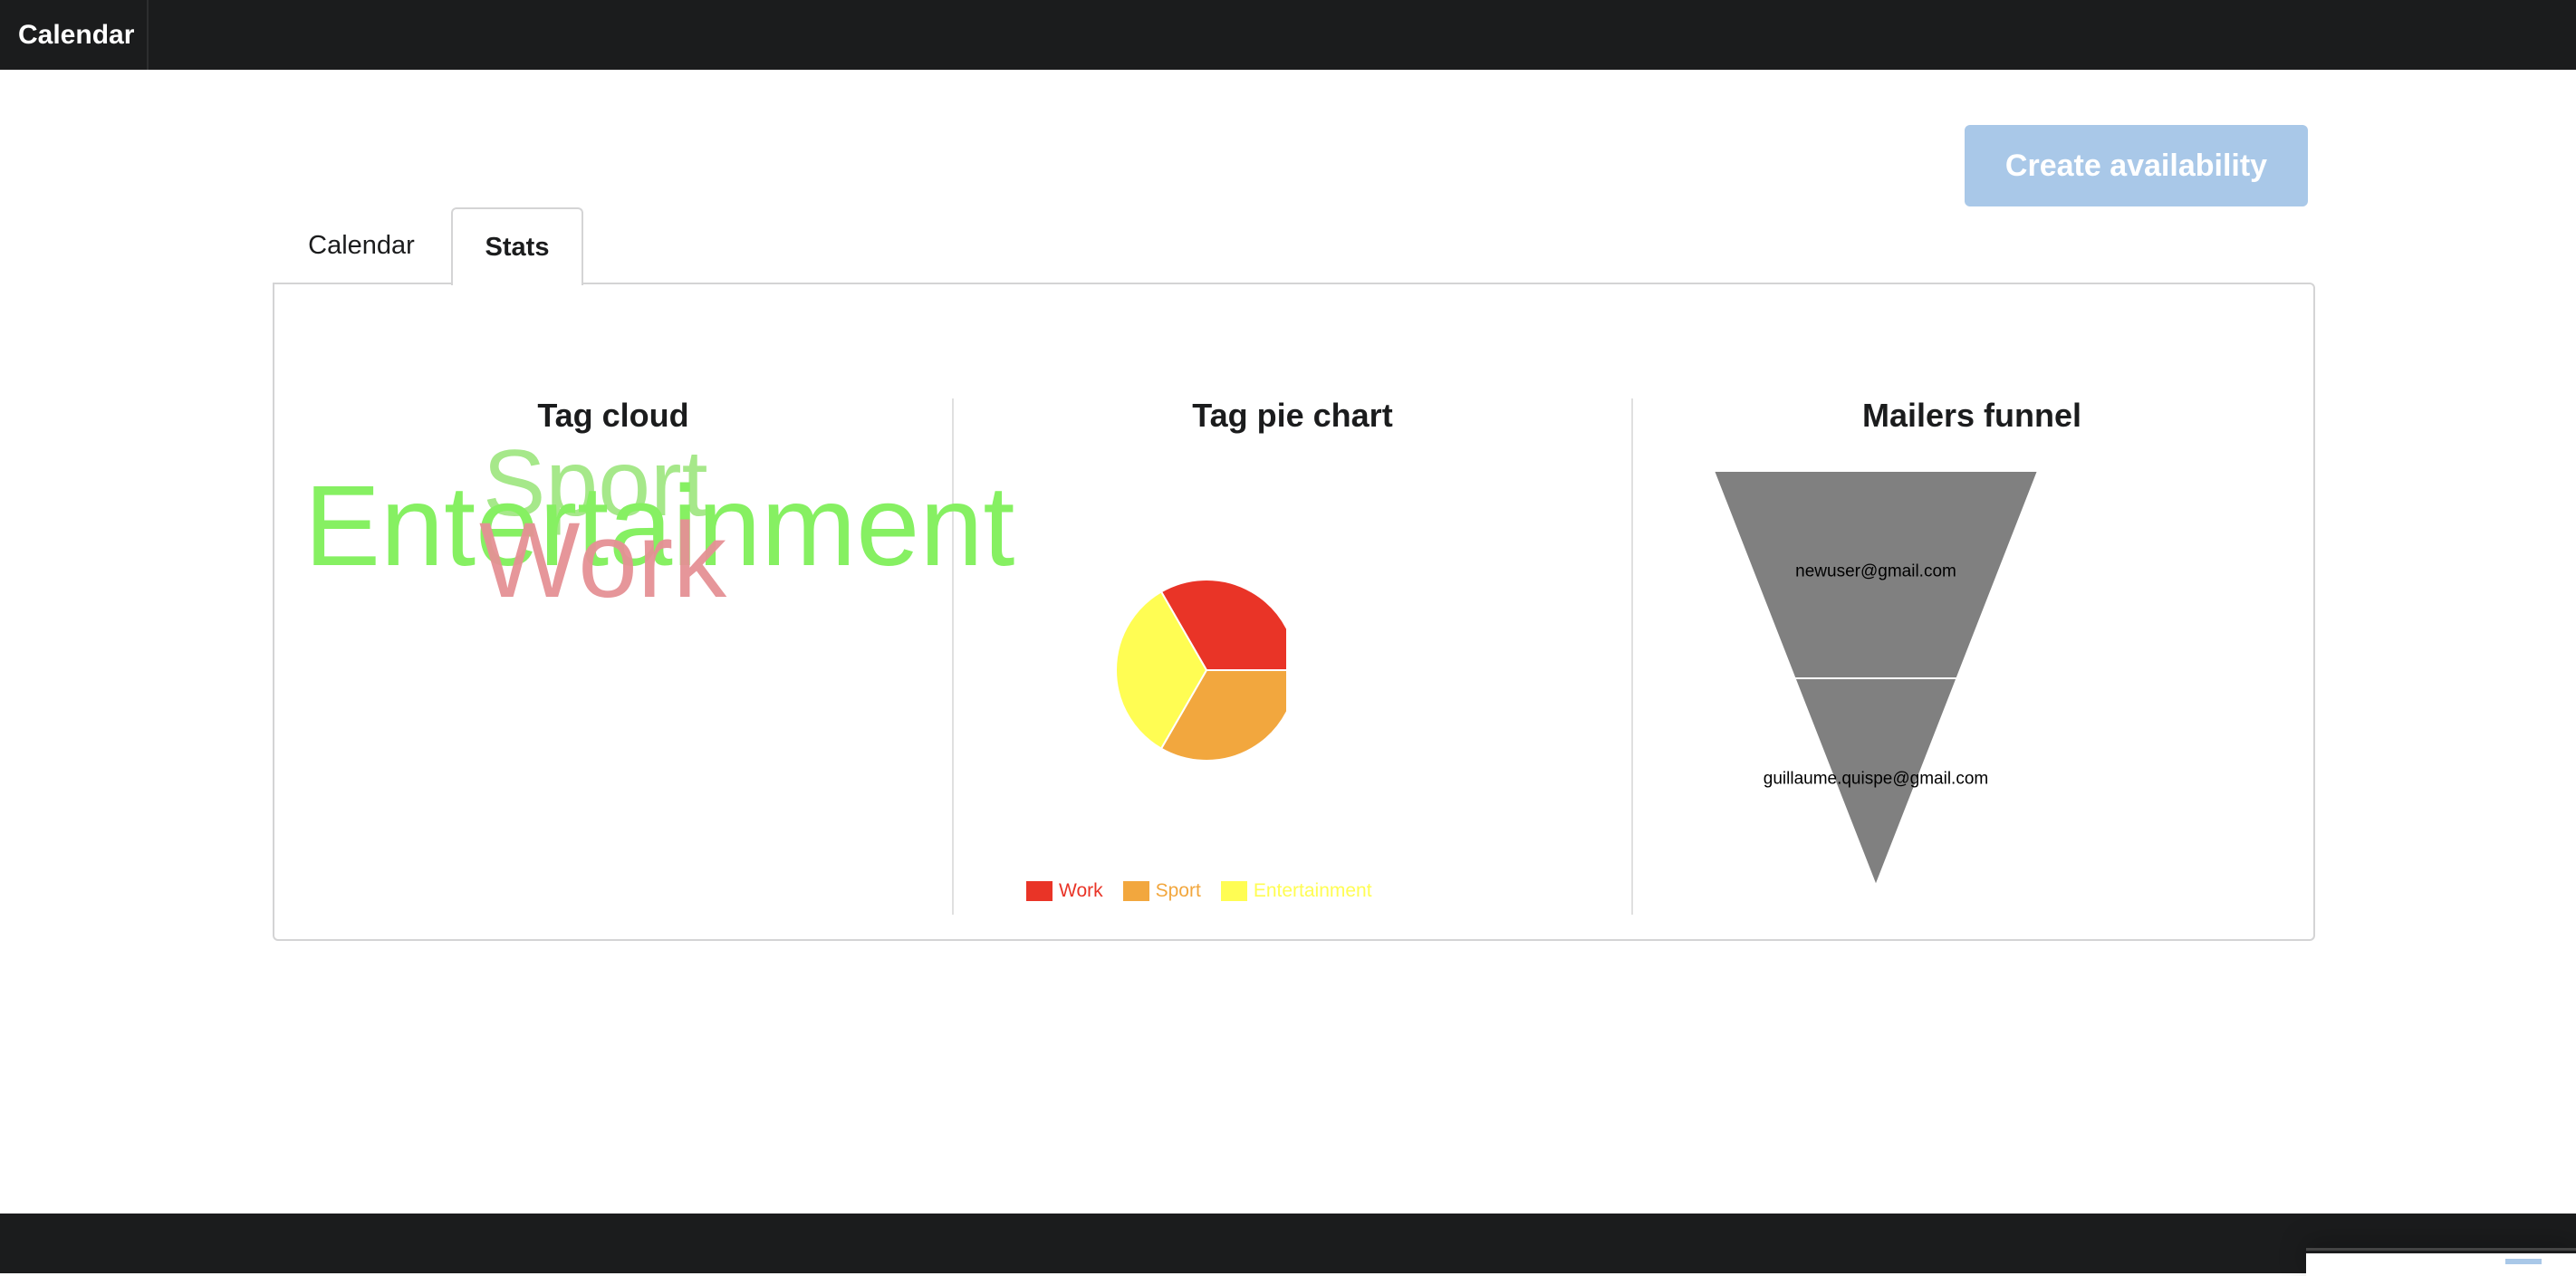 The height and width of the screenshot is (1276, 2576). I want to click on brand-menu-item: Calendar, so click(74, 35).